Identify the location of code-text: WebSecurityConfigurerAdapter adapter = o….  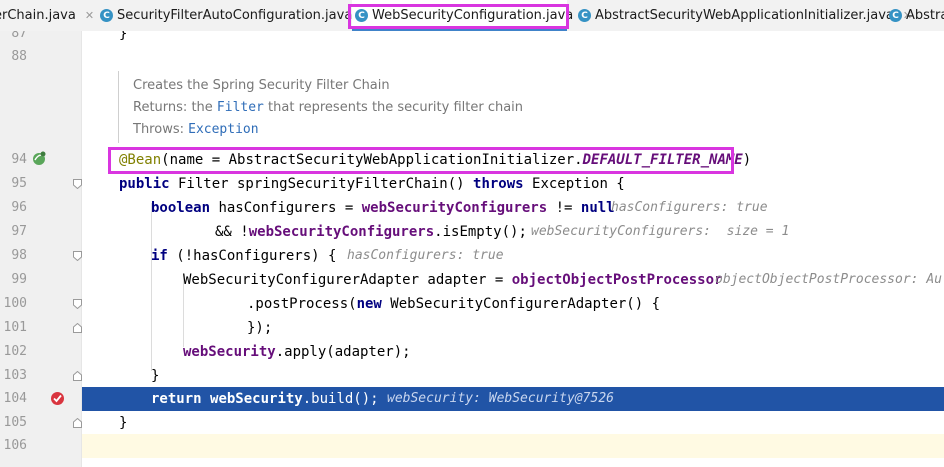
(452, 280).